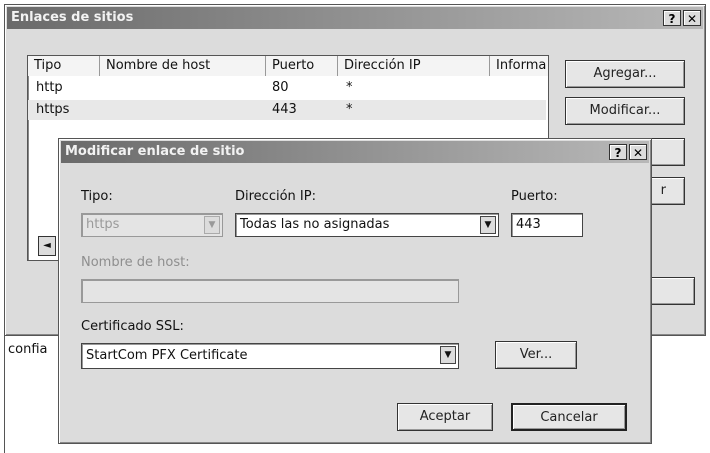 The image size is (710, 453). I want to click on column-header-host: Nombre de host, so click(183, 66).